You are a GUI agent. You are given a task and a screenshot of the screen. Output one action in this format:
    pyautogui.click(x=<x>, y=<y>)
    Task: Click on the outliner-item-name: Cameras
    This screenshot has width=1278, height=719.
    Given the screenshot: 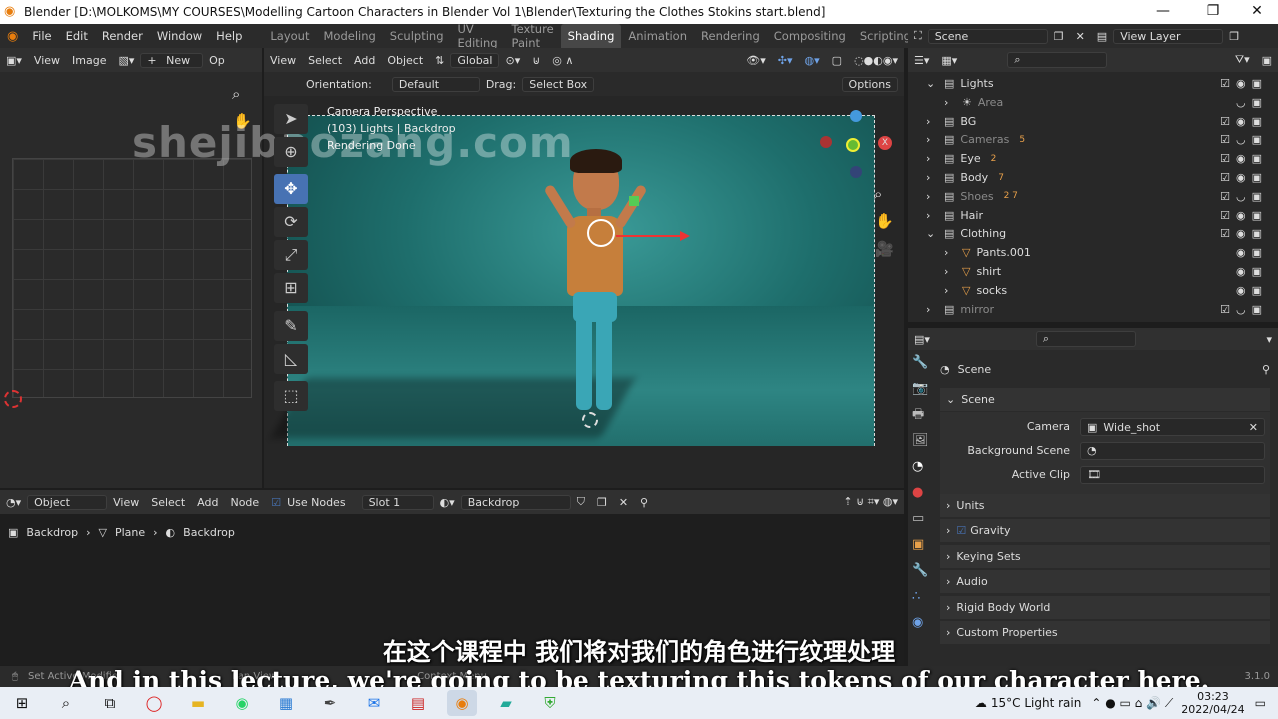 What is the action you would take?
    pyautogui.click(x=984, y=139)
    